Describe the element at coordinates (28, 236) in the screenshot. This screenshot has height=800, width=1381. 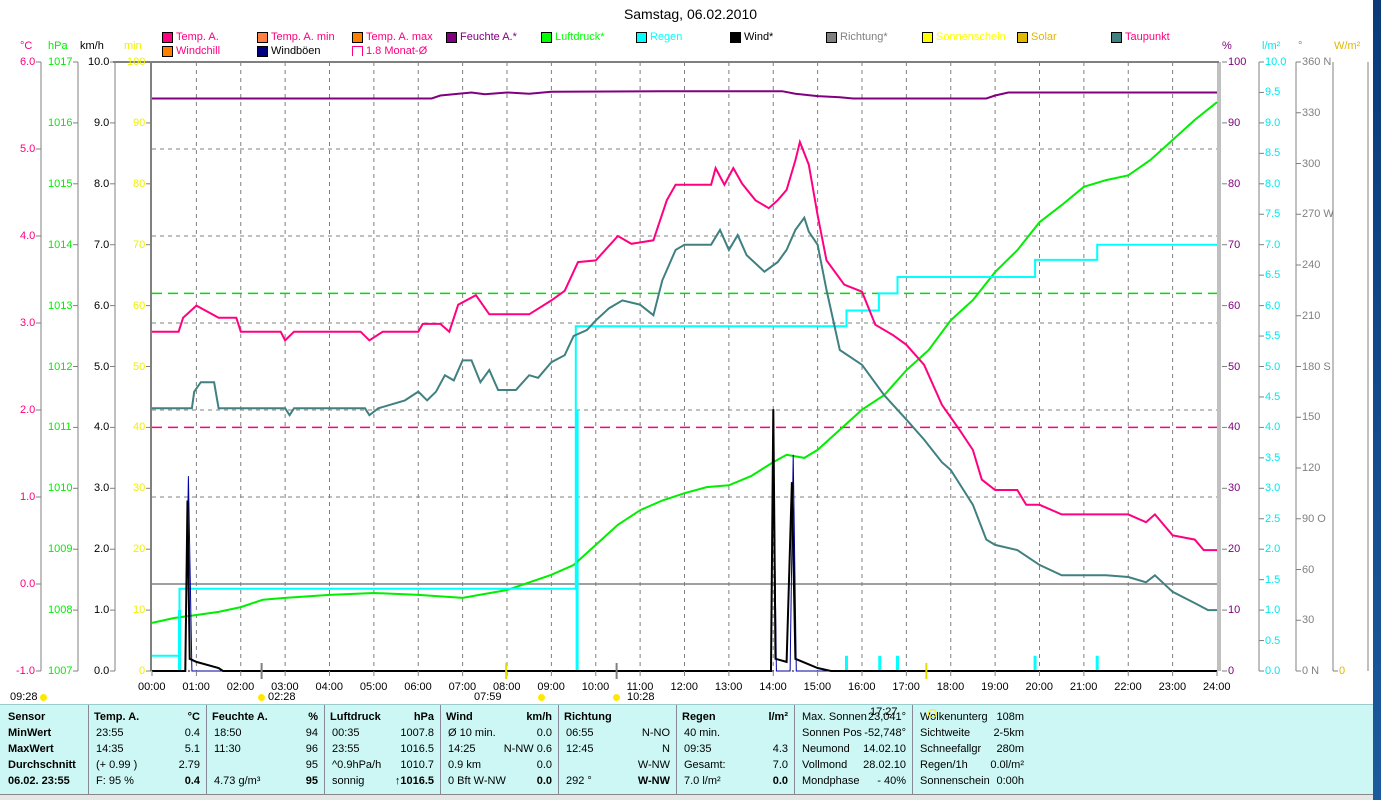
I see `temp-tick-label: 4.0` at that location.